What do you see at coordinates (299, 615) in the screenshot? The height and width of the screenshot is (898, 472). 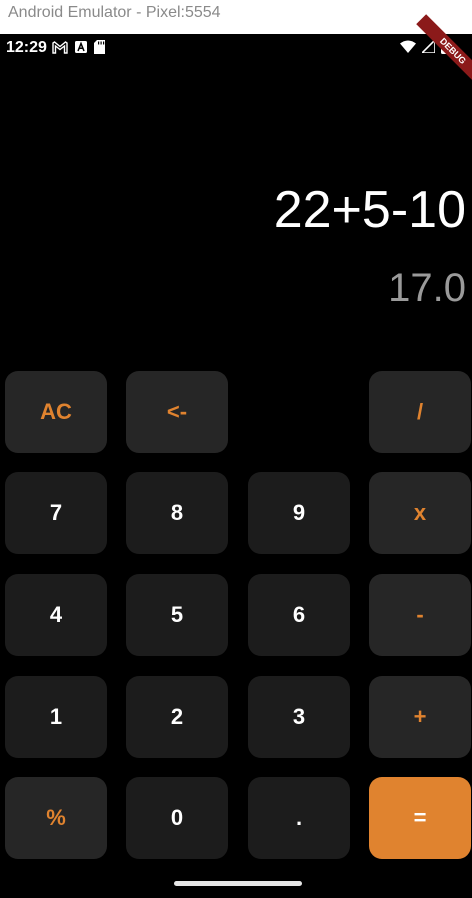 I see `digit-6-button: 6` at bounding box center [299, 615].